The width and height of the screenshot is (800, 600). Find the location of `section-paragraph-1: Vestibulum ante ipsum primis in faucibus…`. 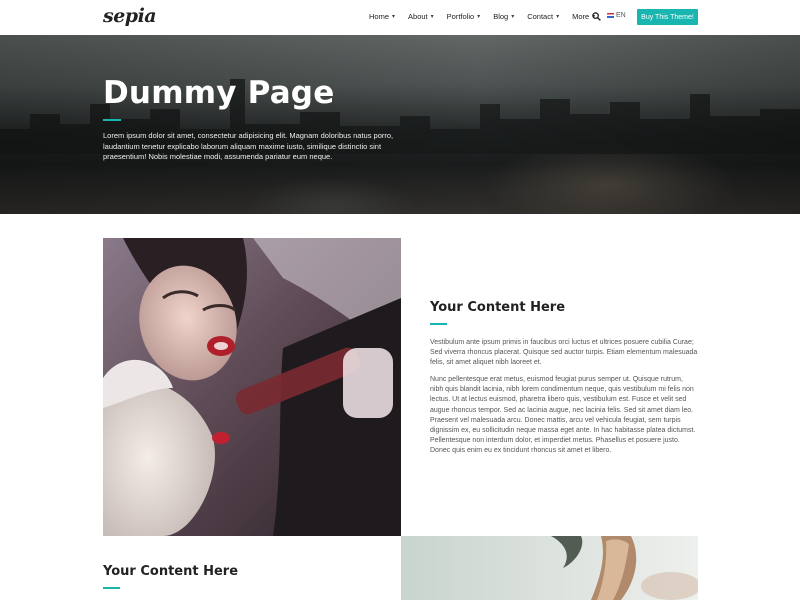

section-paragraph-1: Vestibulum ante ipsum primis in faucibus… is located at coordinates (564, 353).